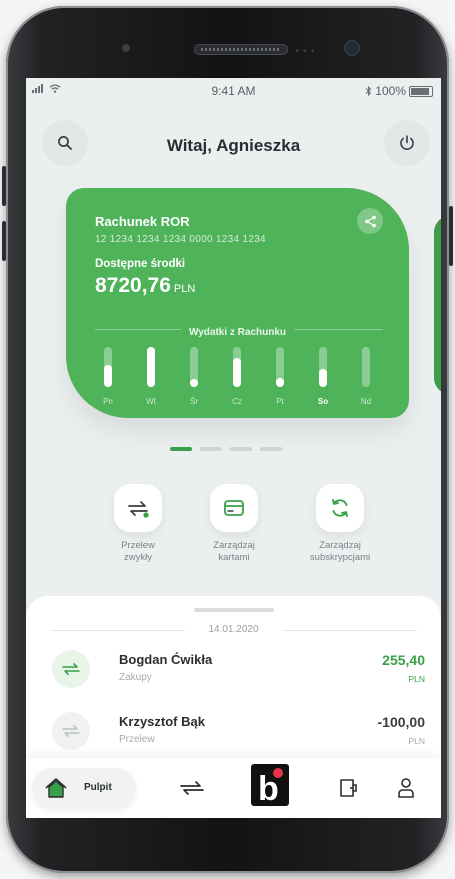  I want to click on profile-icon, so click(406, 788).